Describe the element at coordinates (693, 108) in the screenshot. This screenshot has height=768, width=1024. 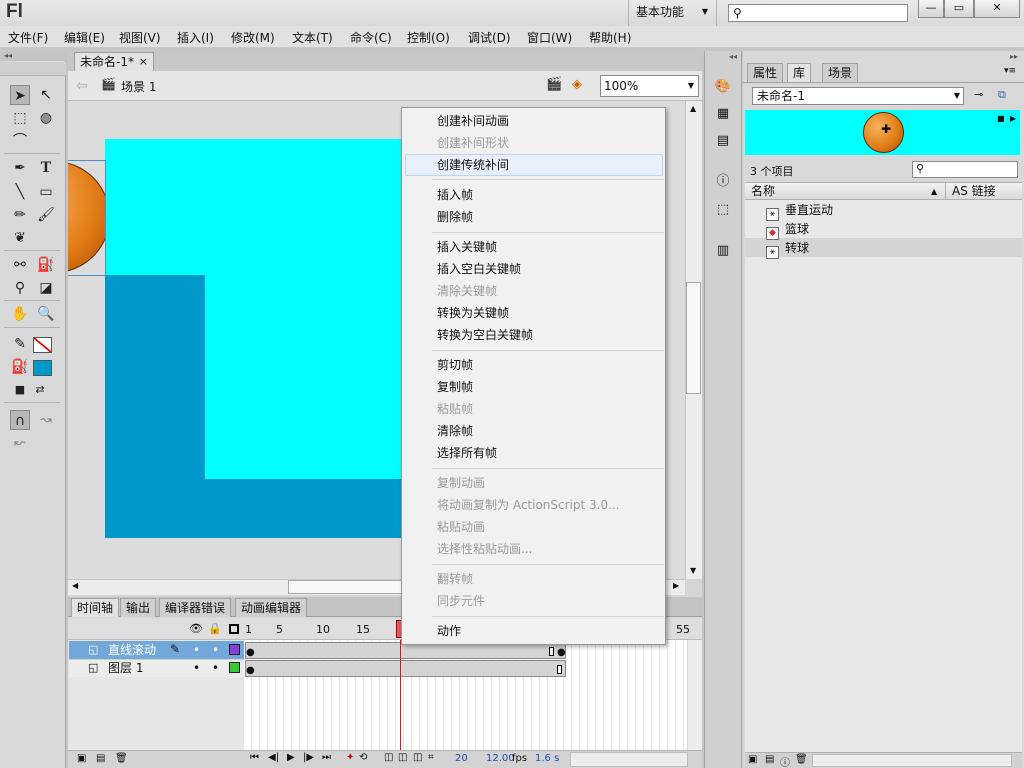
I see `scroll-up-icon: ▲` at that location.